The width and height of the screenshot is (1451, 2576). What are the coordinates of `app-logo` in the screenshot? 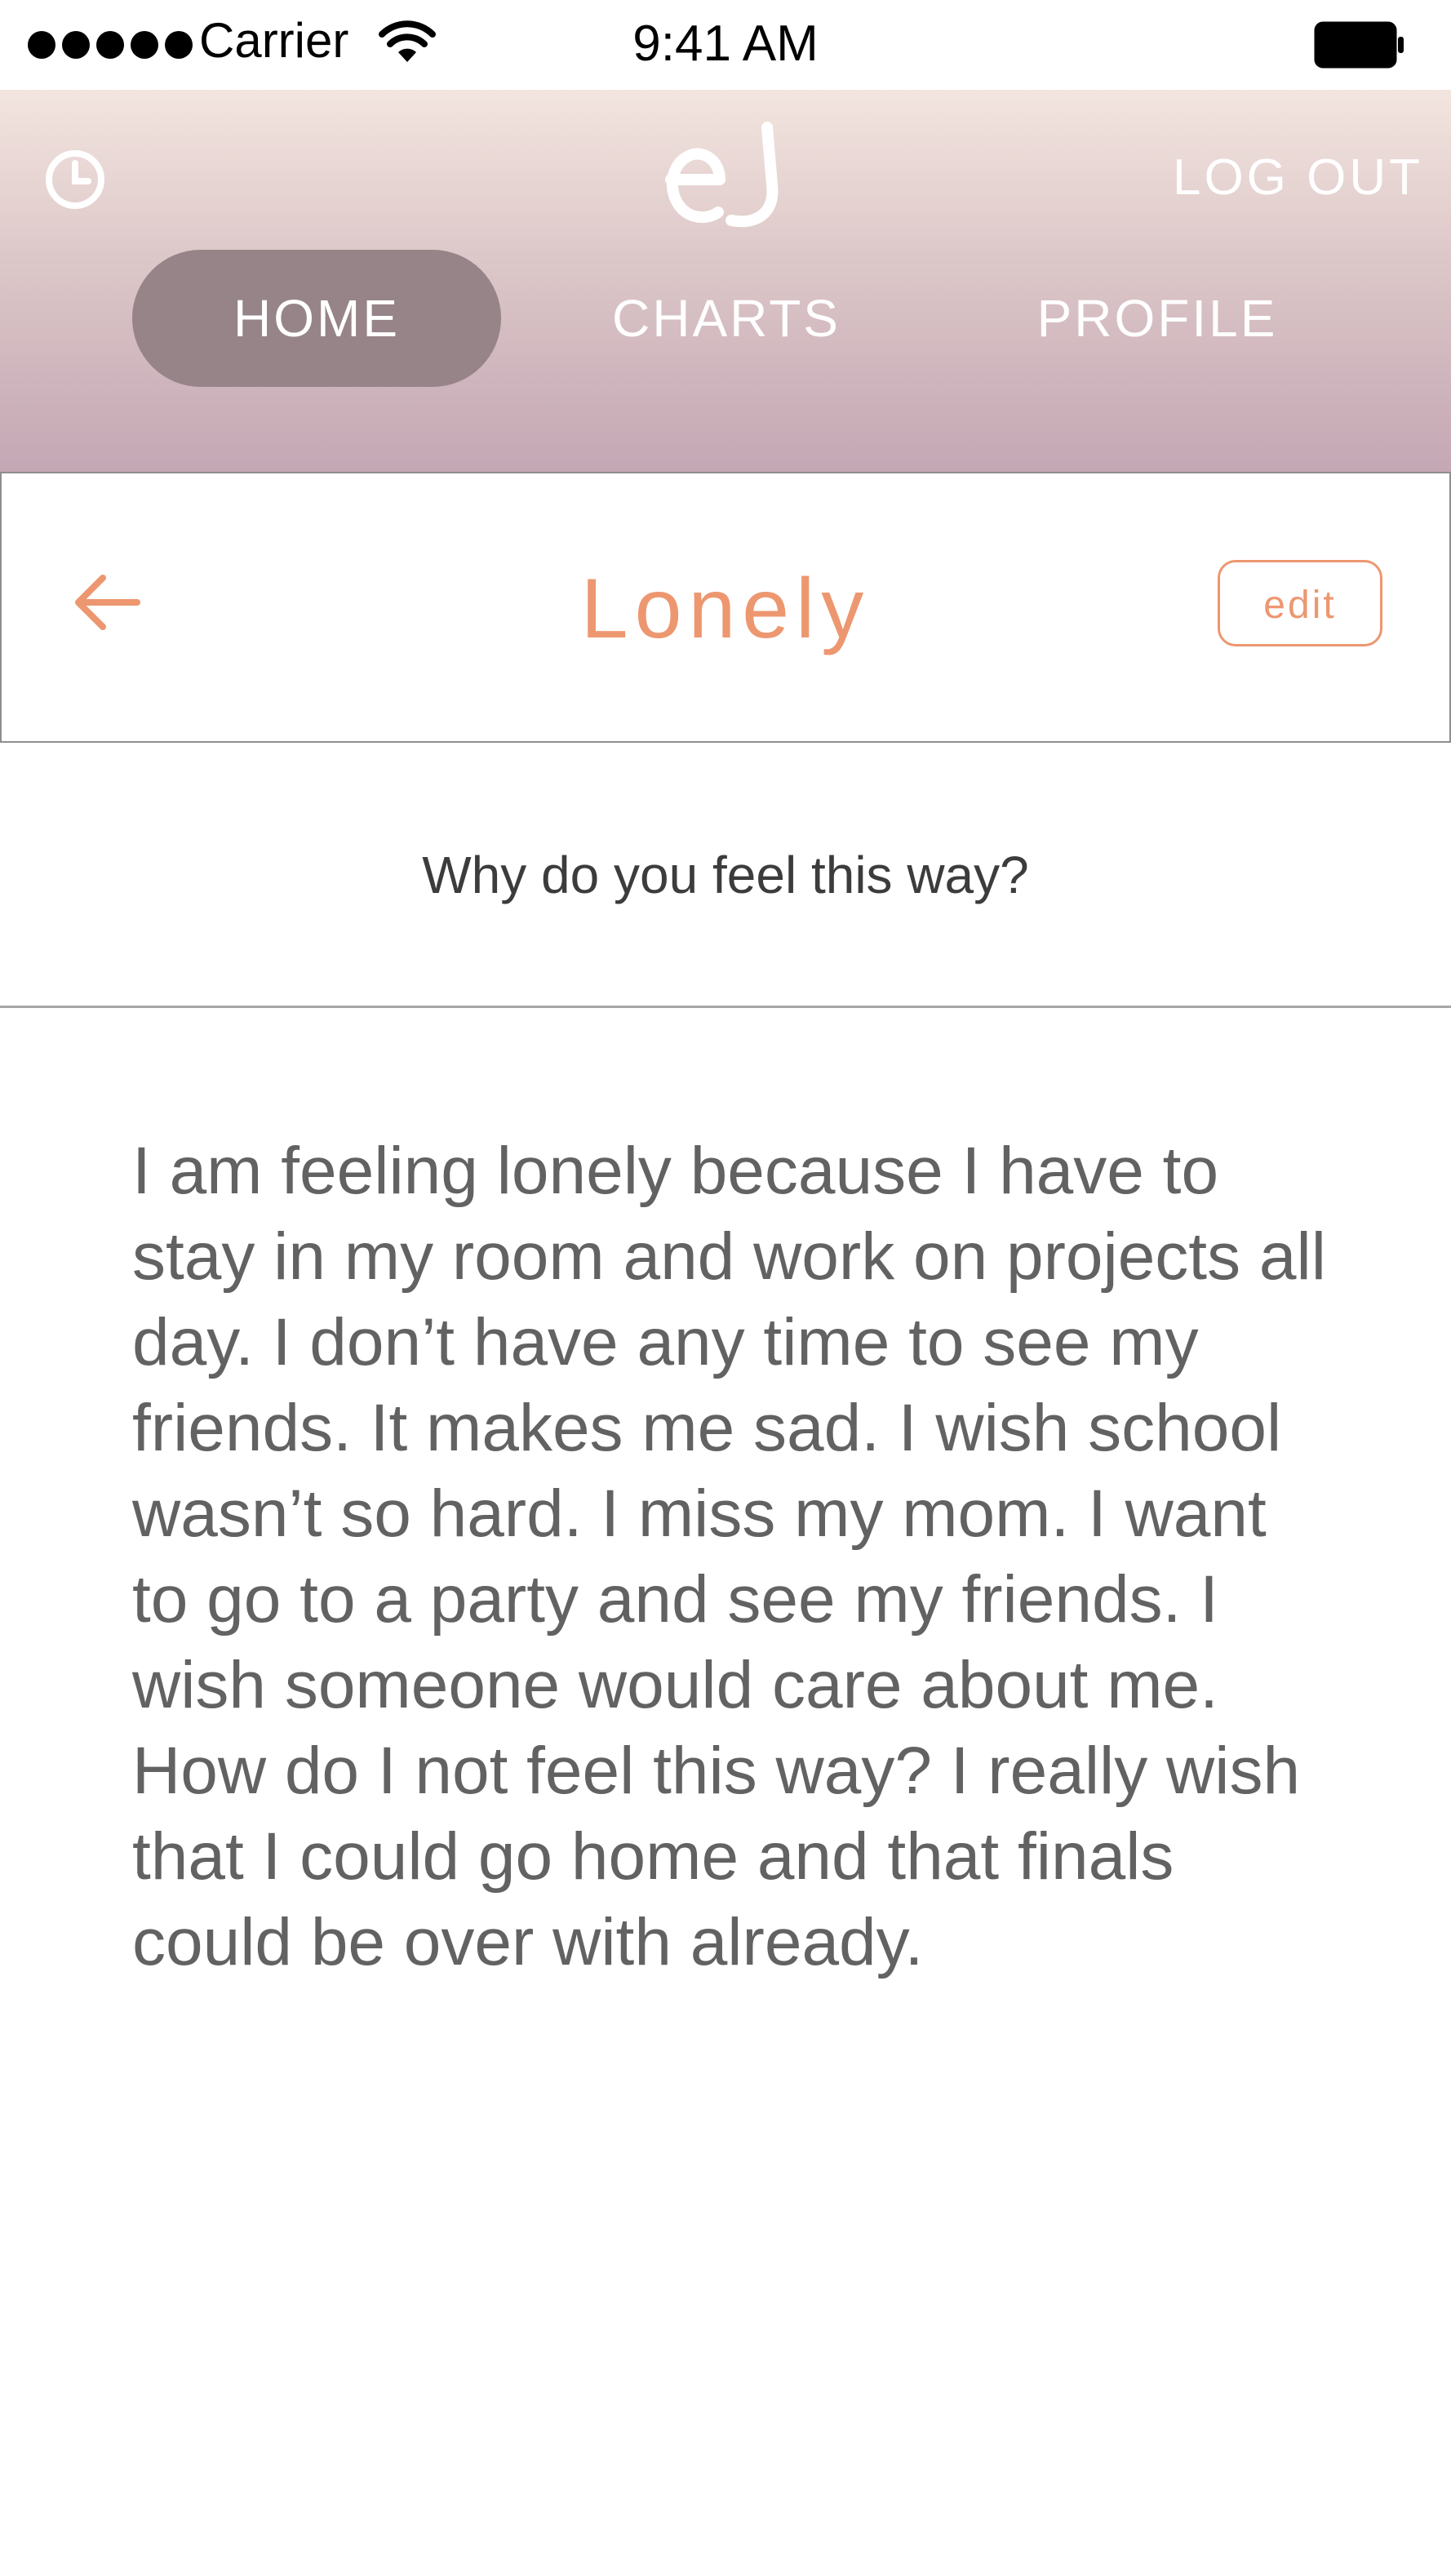 It's located at (722, 175).